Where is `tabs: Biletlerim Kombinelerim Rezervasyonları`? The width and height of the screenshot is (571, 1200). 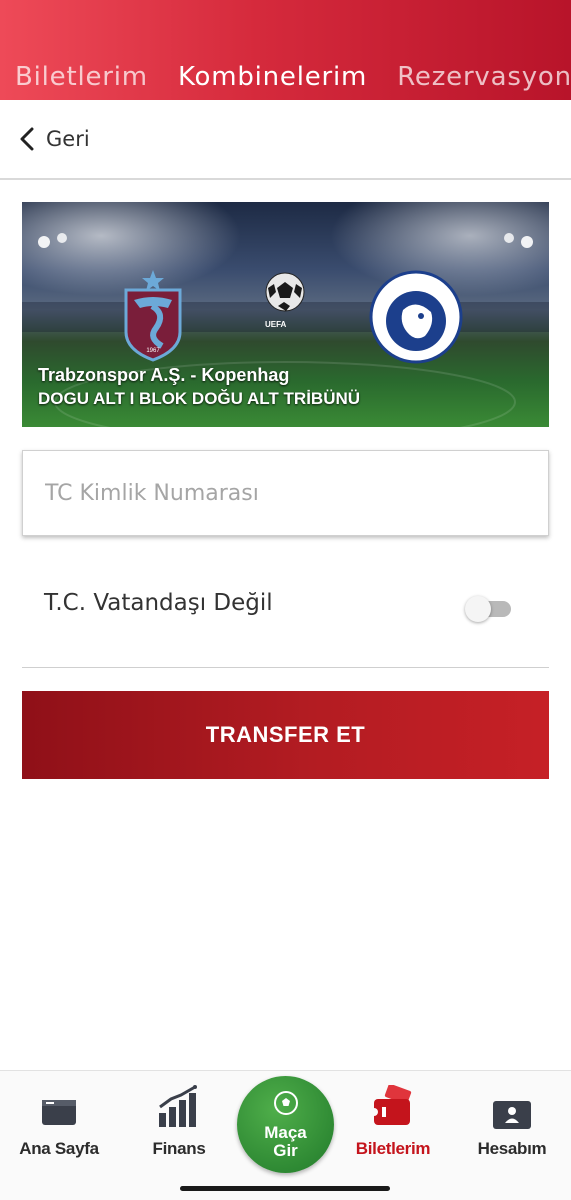 tabs: Biletlerim Kombinelerim Rezervasyonları is located at coordinates (293, 77).